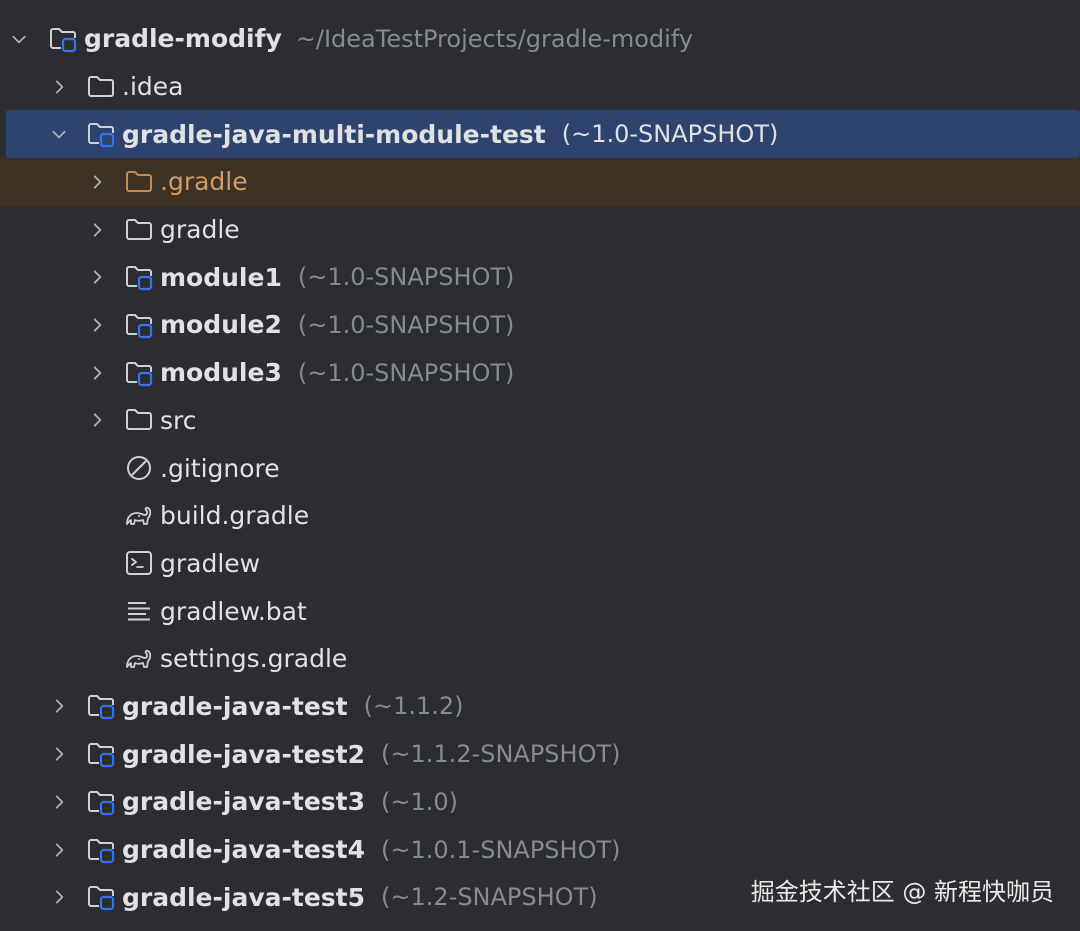 This screenshot has width=1080, height=931. I want to click on tree-row-label: gradle-java-test2, so click(244, 754).